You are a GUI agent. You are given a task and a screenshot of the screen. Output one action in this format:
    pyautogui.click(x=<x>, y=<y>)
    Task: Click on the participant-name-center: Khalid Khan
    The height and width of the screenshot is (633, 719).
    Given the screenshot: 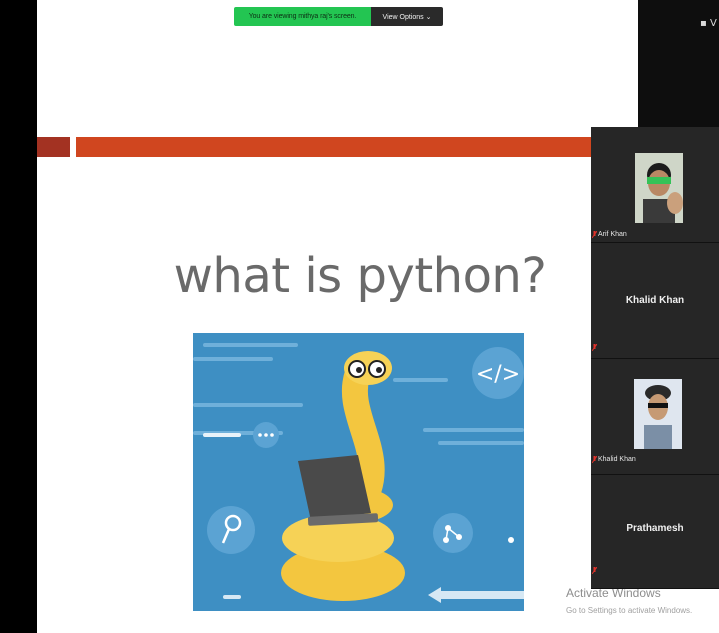 What is the action you would take?
    pyautogui.click(x=655, y=300)
    